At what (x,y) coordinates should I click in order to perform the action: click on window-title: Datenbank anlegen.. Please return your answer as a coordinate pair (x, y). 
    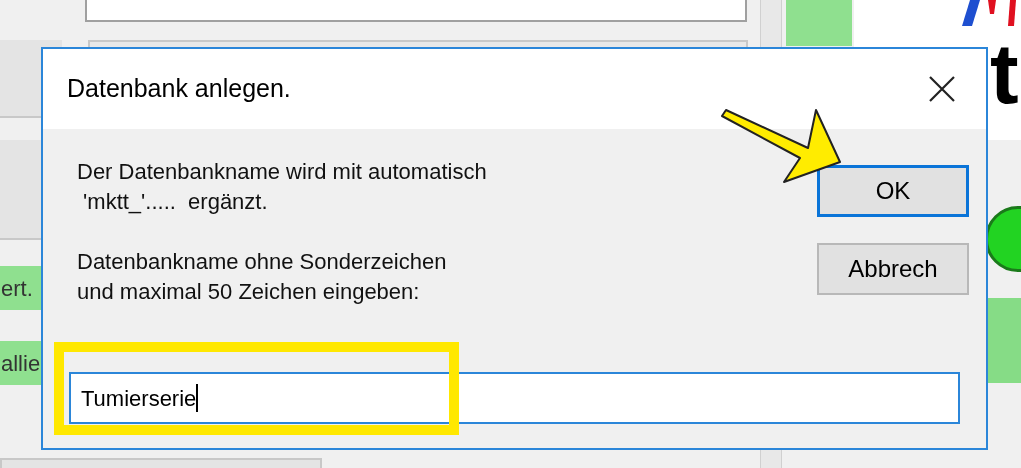
    Looking at the image, I should click on (179, 89).